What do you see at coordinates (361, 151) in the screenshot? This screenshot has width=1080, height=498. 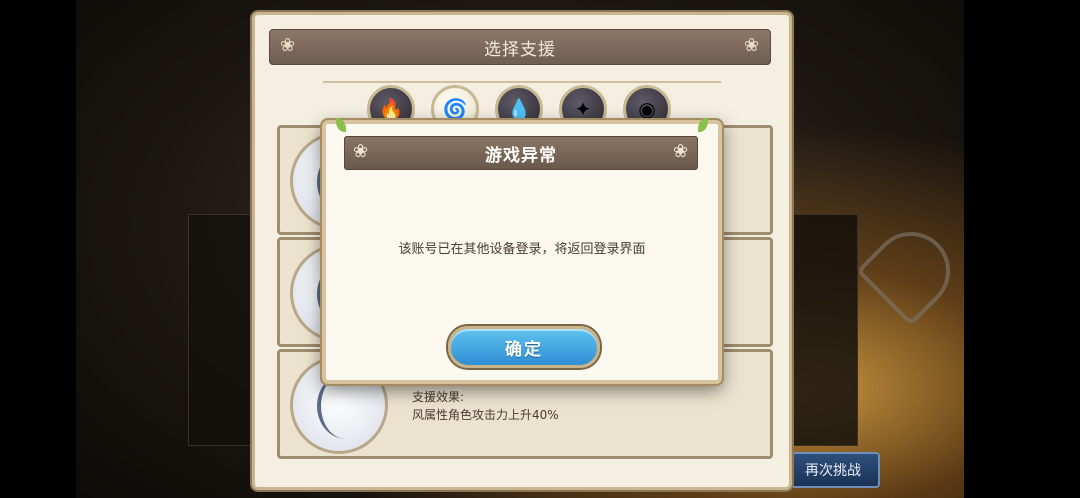 I see `left-flourish-icon: ❀` at bounding box center [361, 151].